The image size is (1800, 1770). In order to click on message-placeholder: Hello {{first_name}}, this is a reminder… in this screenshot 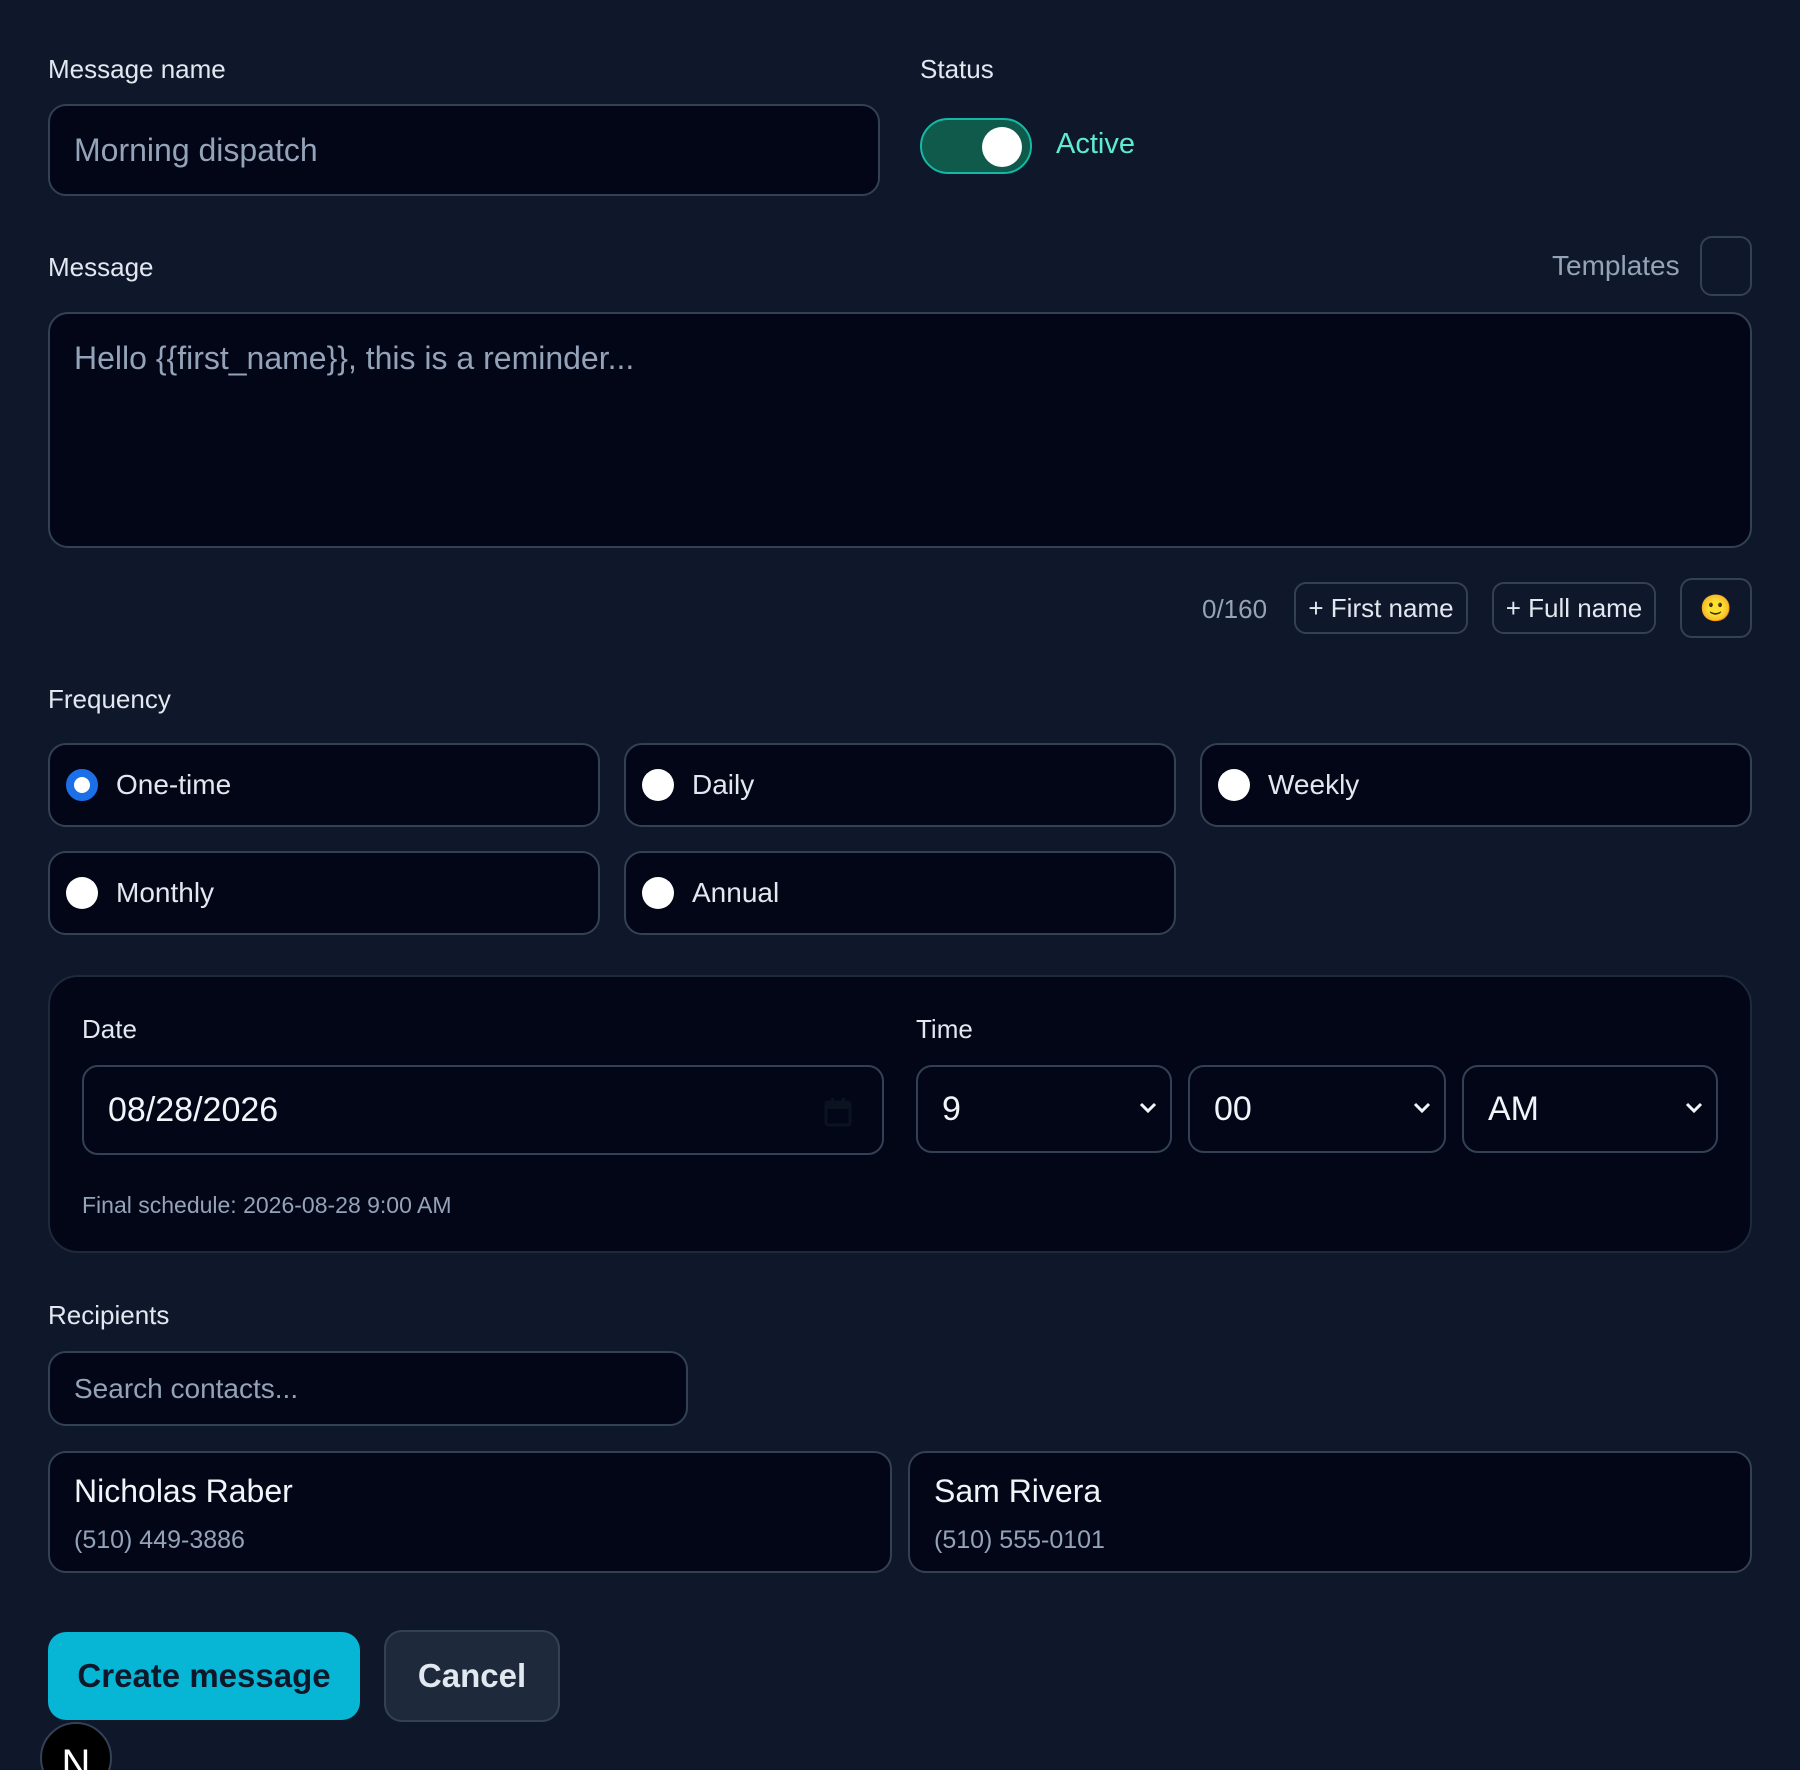, I will do `click(354, 358)`.